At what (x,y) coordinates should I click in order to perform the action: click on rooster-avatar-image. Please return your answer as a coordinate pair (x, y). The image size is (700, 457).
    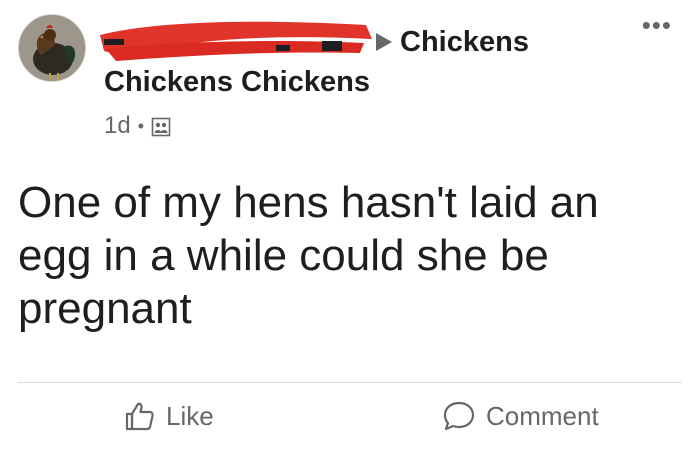
    Looking at the image, I should click on (52, 48).